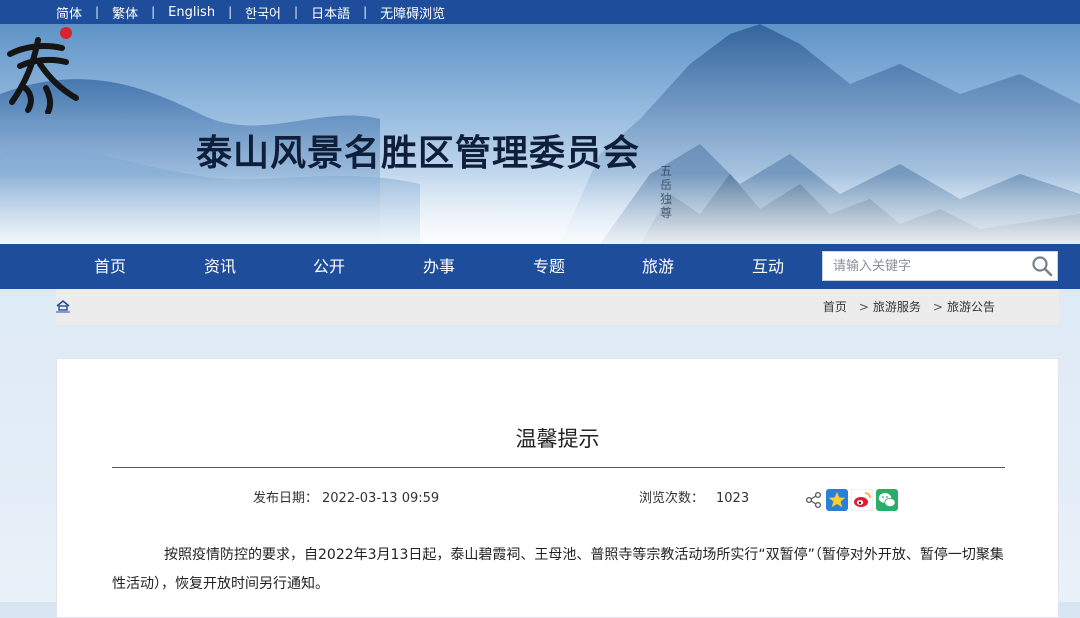 The width and height of the screenshot is (1080, 618). What do you see at coordinates (412, 12) in the screenshot?
I see `accessibility-link: 无障碍浏览` at bounding box center [412, 12].